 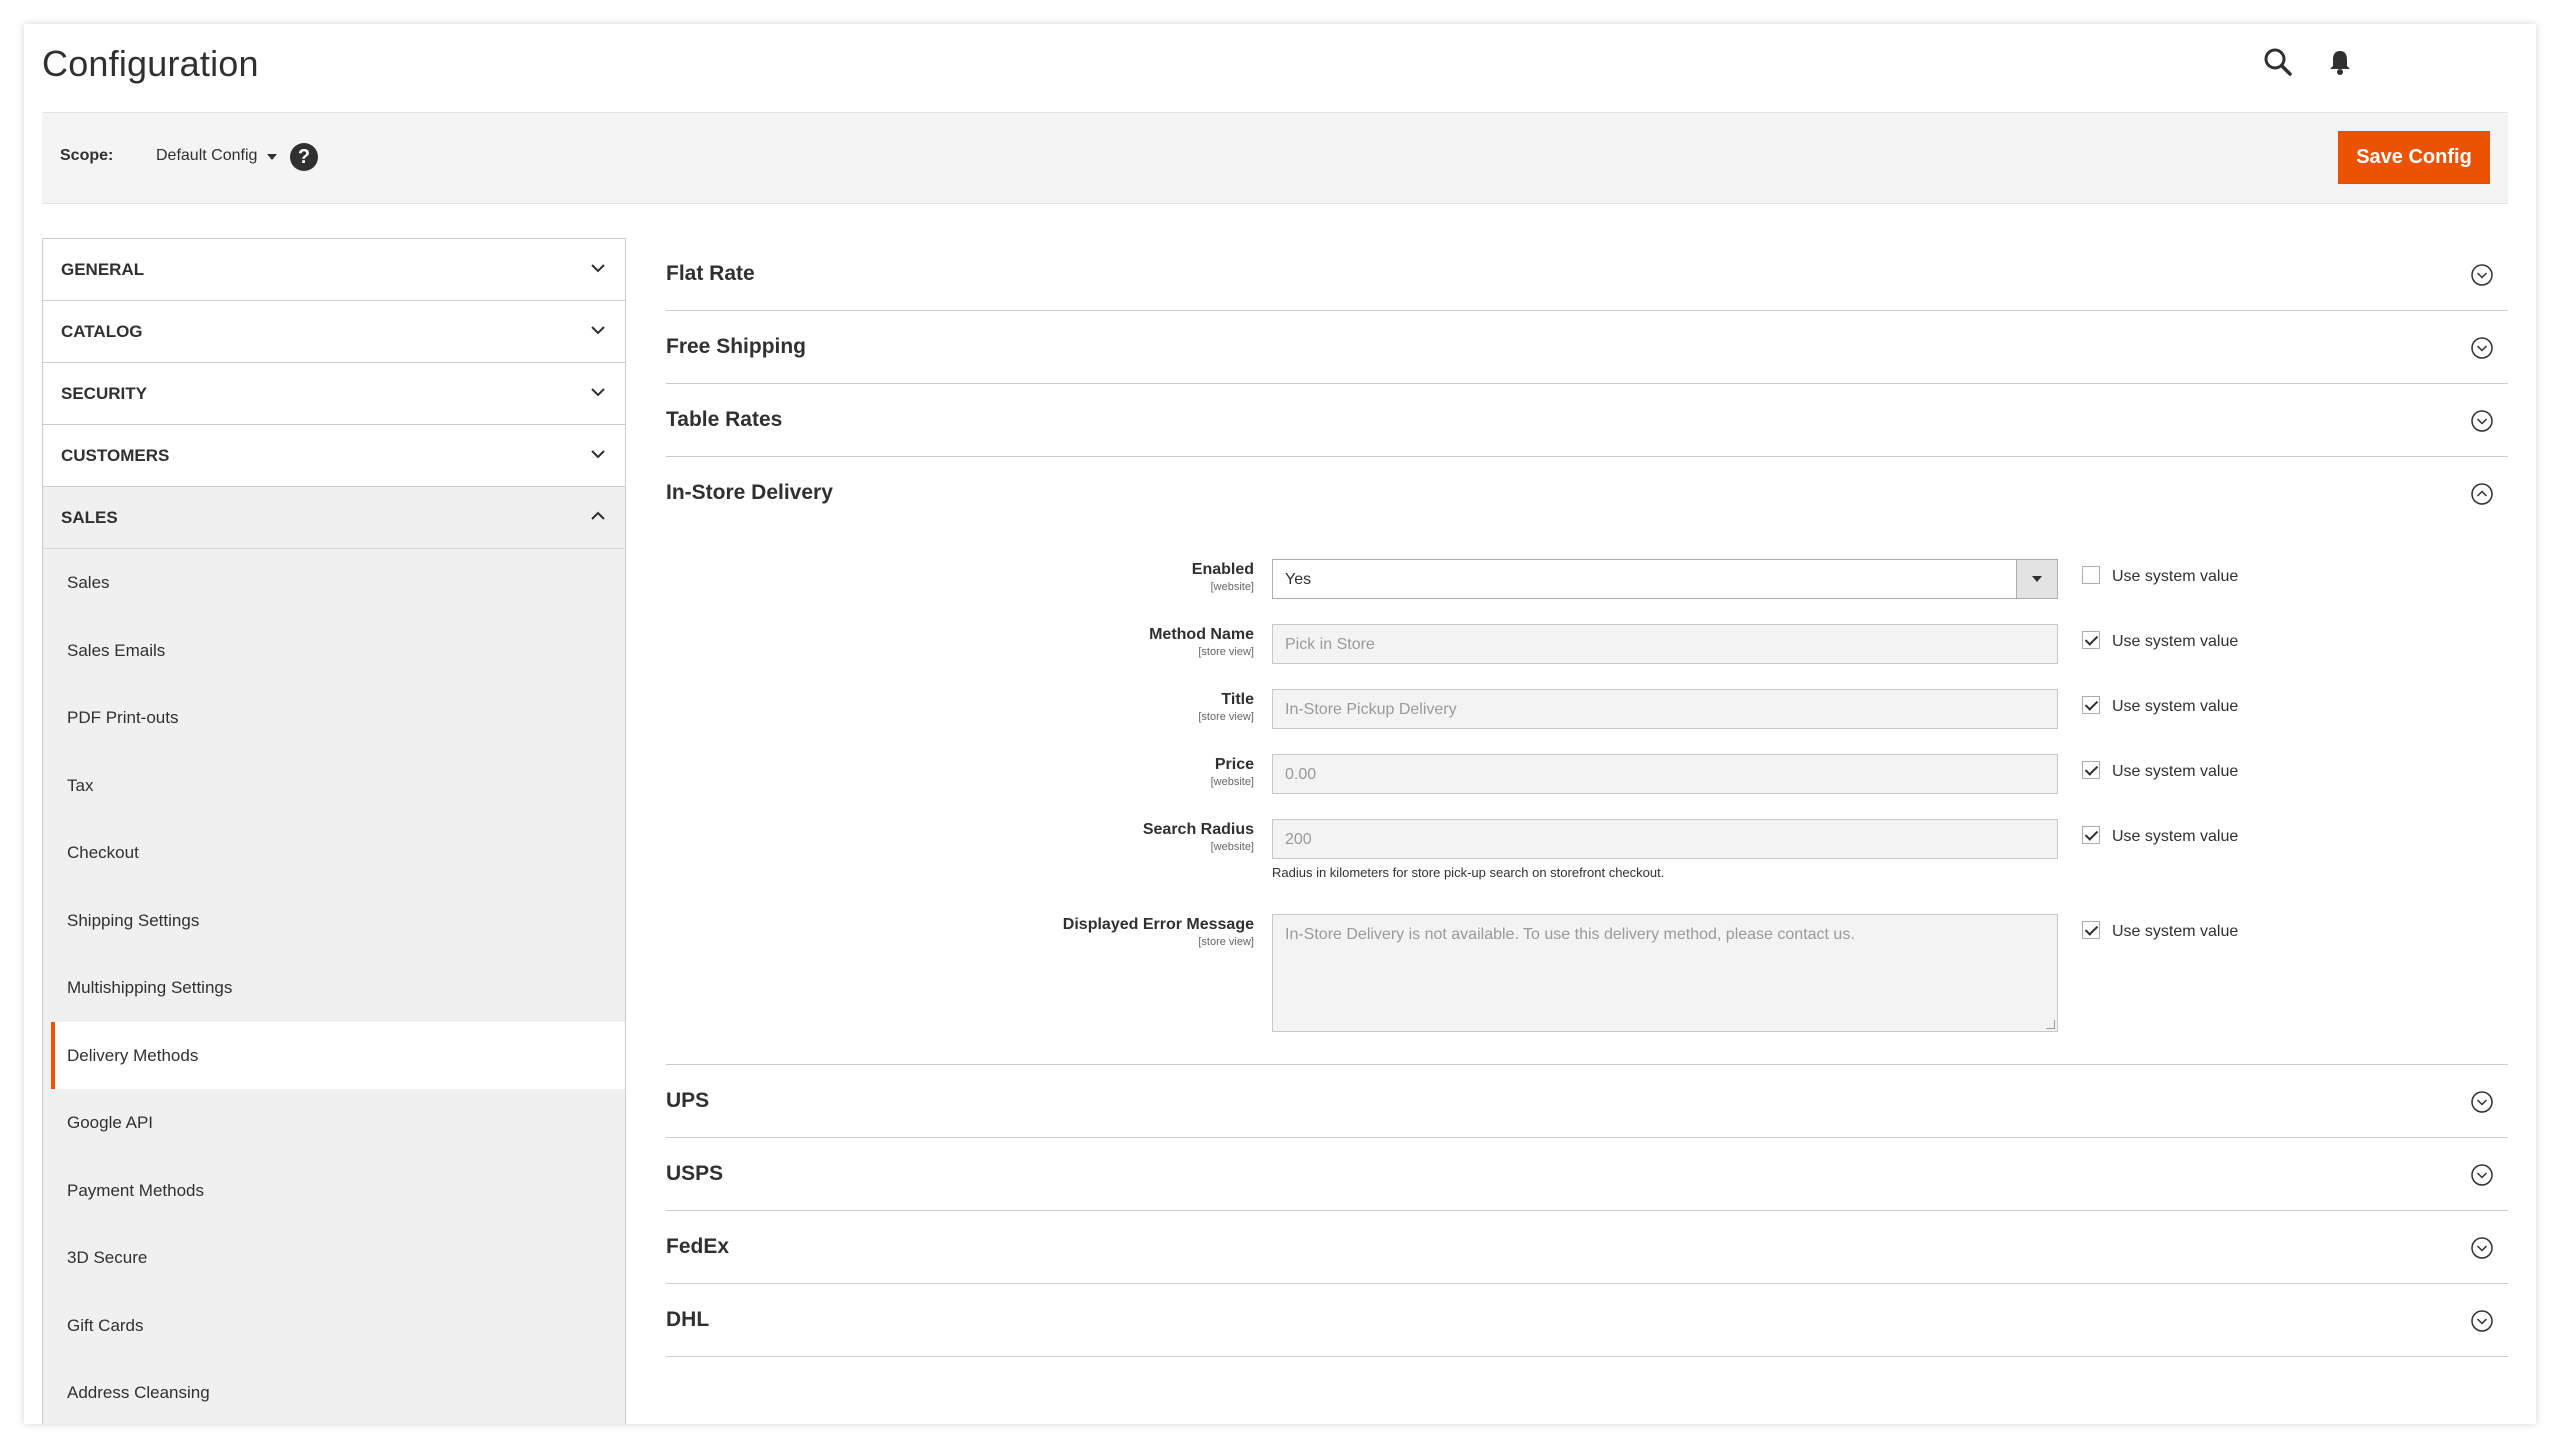 I want to click on field-label: Search Radius, so click(x=1198, y=829).